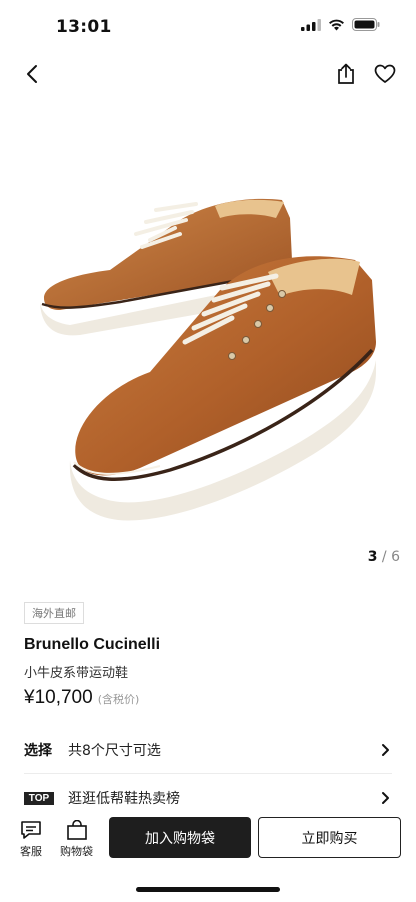 This screenshot has height=902, width=416. Describe the element at coordinates (208, 798) in the screenshot. I see `ranking-row: TOP 逛逛低帮鞋热卖榜` at that location.